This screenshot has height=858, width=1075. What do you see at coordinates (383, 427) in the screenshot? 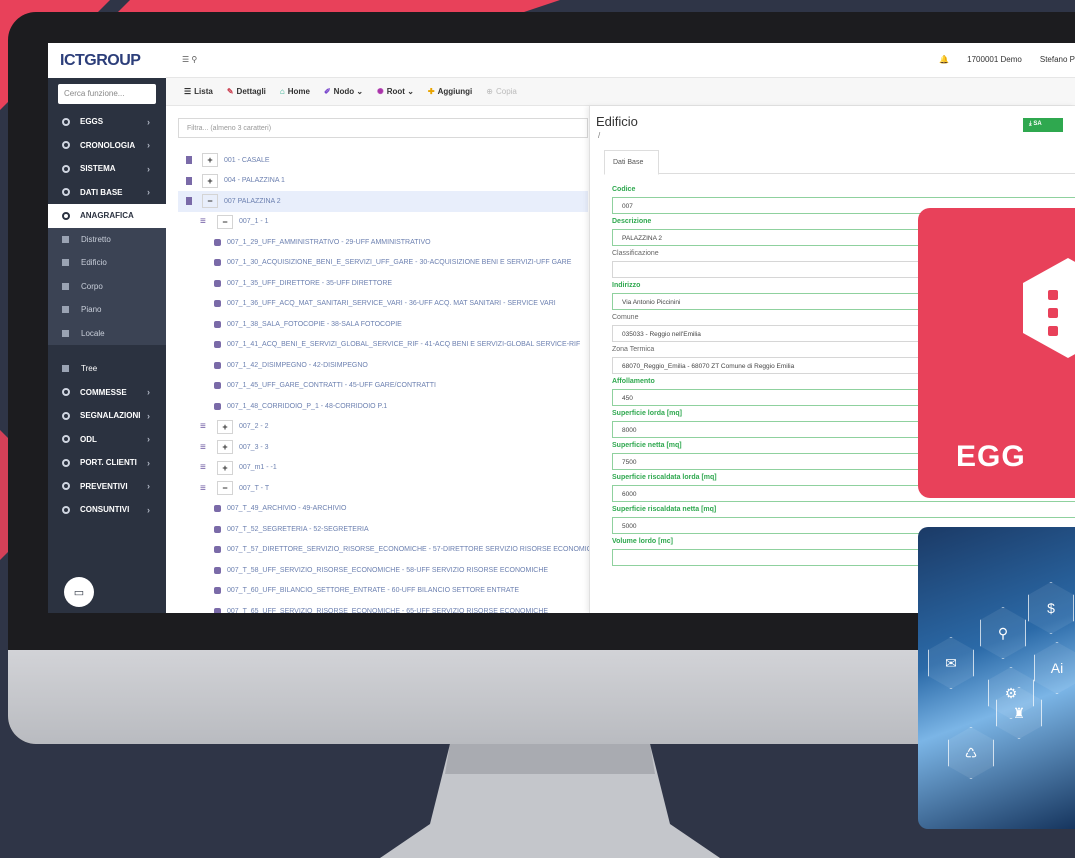
I see `tree-node: ≡ +007_2 - 2` at bounding box center [383, 427].